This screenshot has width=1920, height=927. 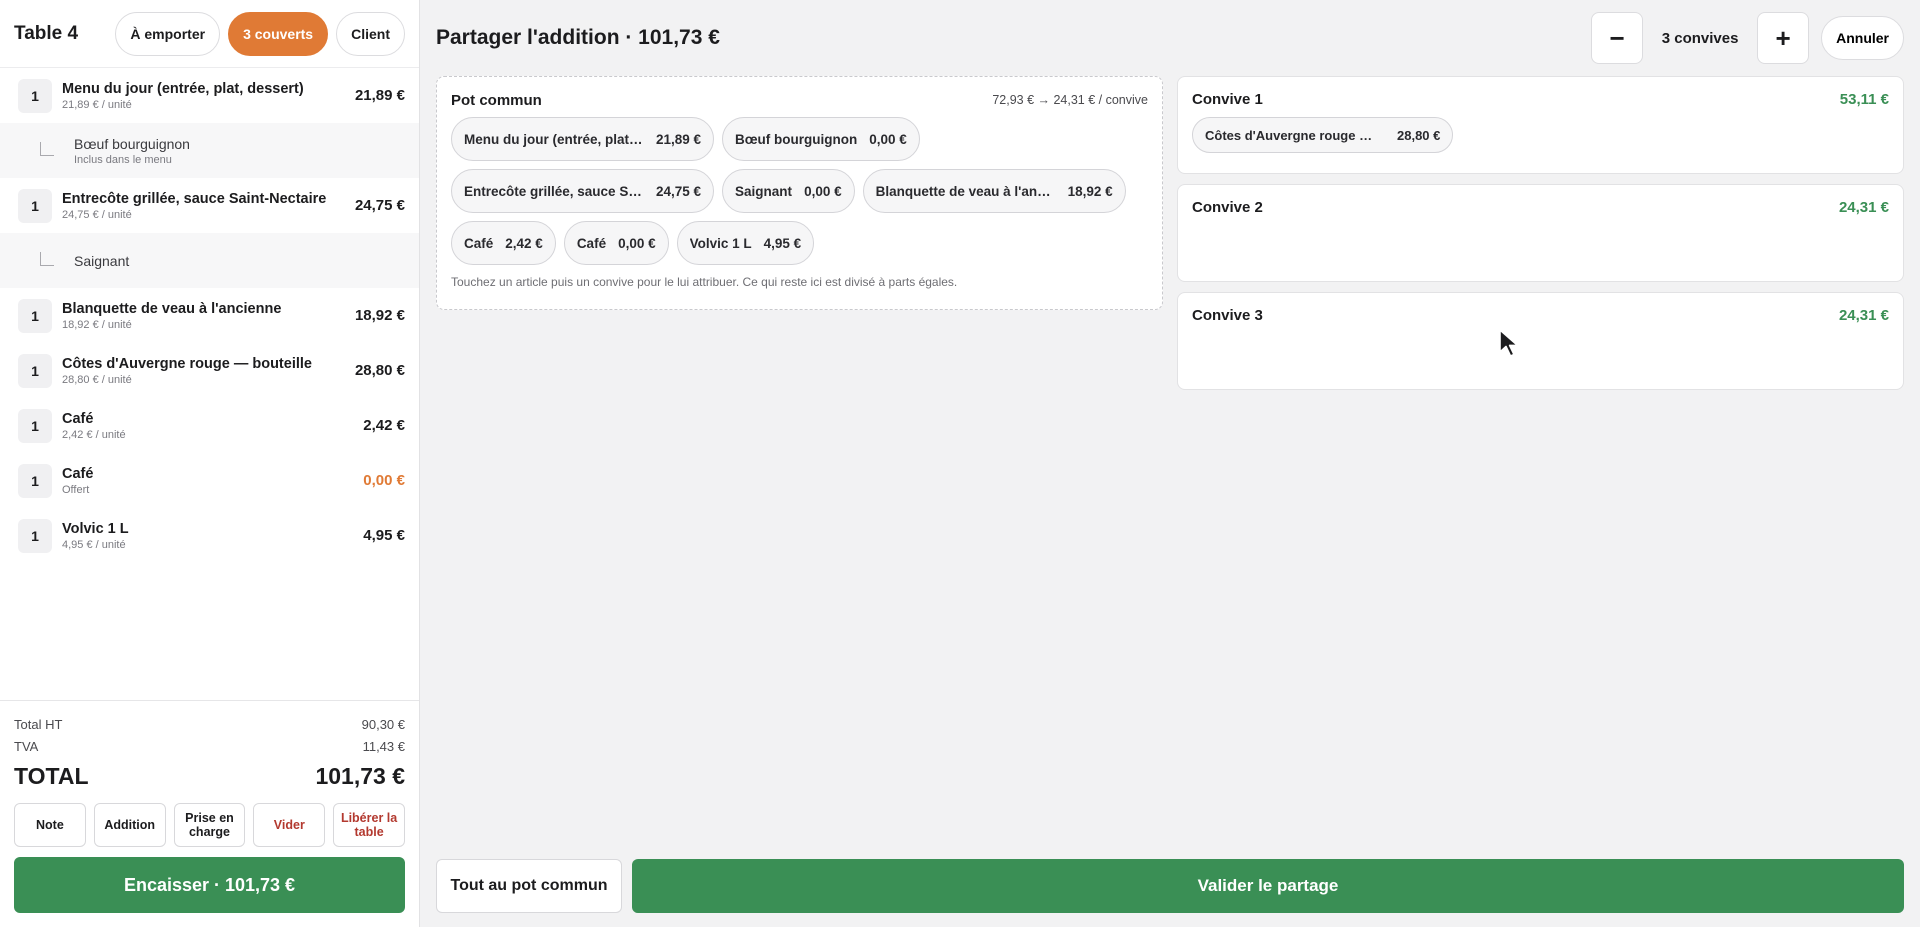 I want to click on order-line: 1 Café 2,42 € / unité 2,42 €, so click(x=209, y=425).